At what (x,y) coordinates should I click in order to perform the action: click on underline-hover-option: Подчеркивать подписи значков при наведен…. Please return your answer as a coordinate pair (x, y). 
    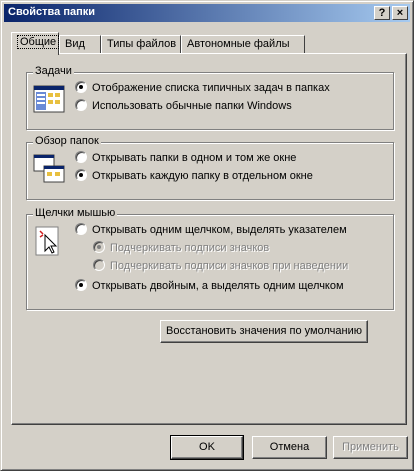
    Looking at the image, I should click on (220, 265).